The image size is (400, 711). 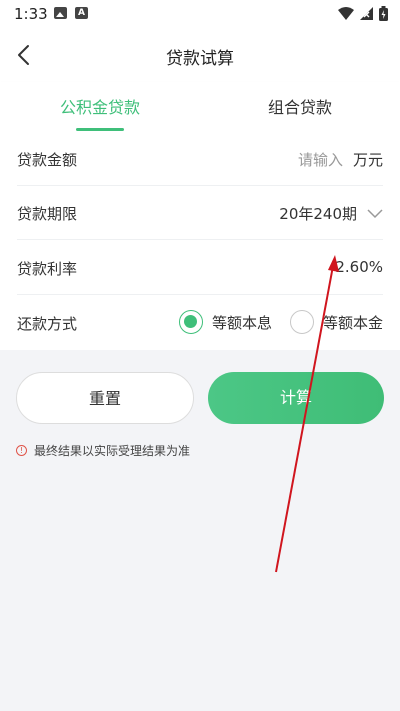 I want to click on rate-row: 贷款利率 2.60%, so click(x=200, y=268).